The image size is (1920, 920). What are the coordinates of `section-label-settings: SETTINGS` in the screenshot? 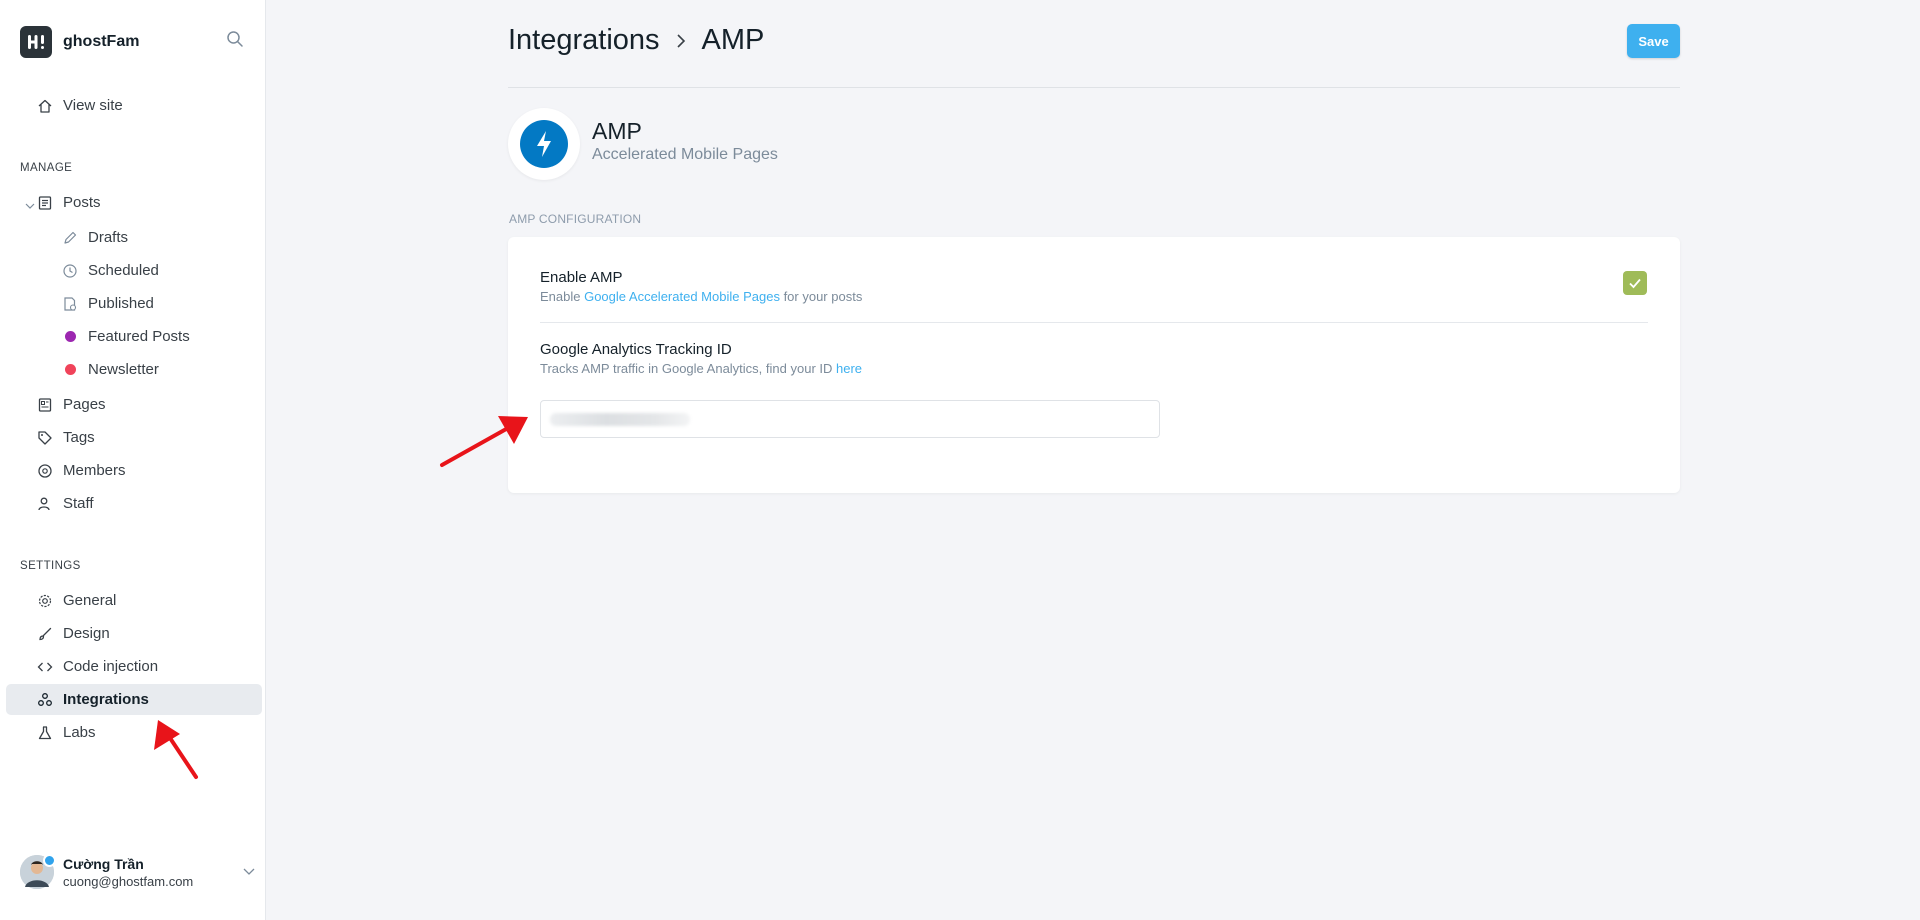 It's located at (50, 566).